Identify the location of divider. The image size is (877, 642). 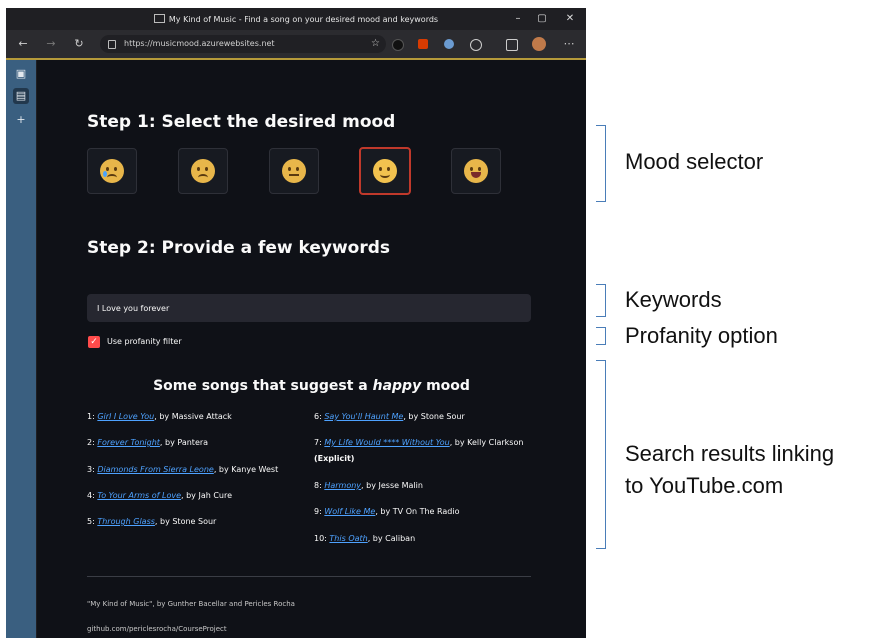
(309, 576).